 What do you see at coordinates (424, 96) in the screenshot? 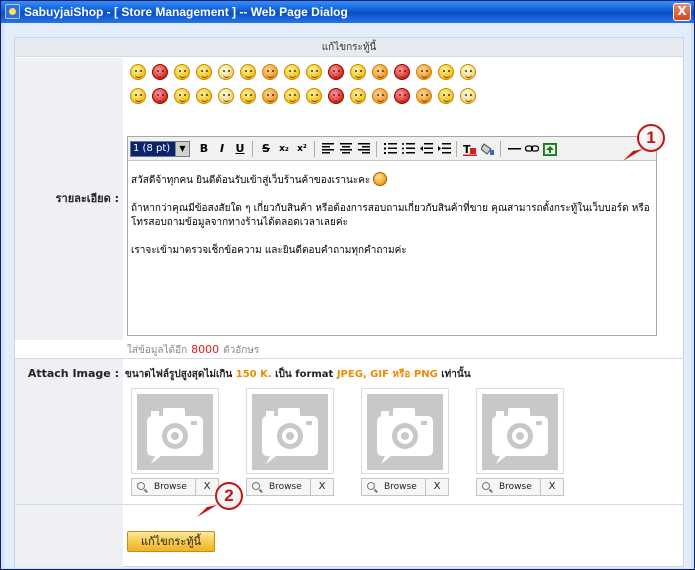
I see `clown-icon` at bounding box center [424, 96].